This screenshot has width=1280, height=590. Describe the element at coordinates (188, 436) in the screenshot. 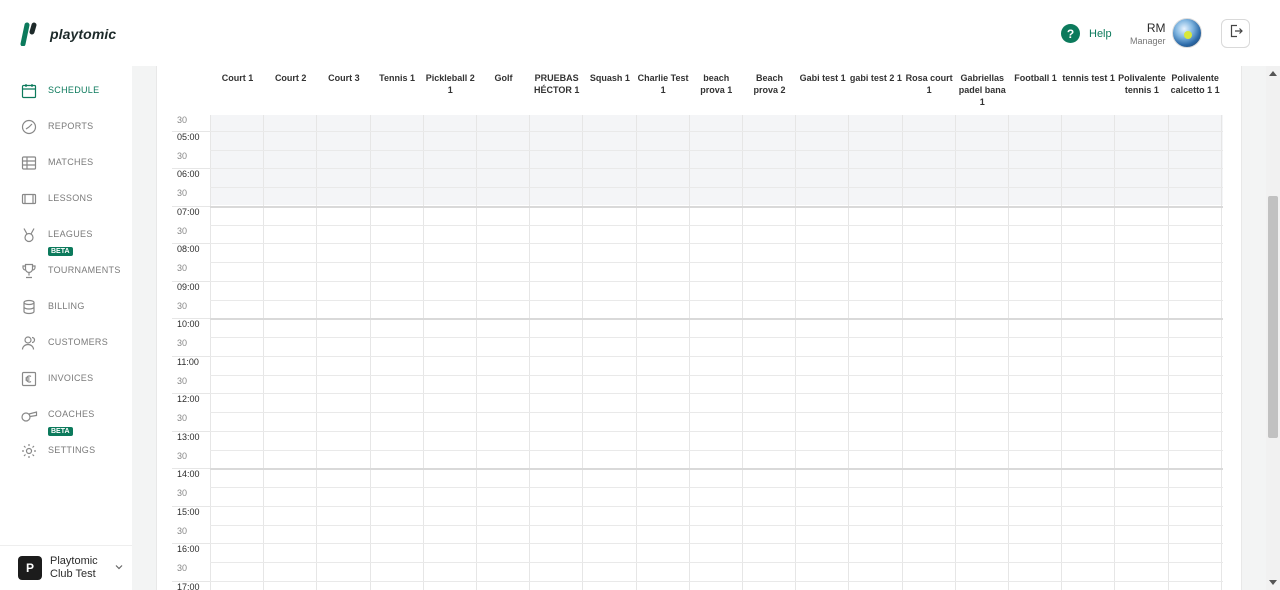

I see `hour-label: 13:00` at that location.